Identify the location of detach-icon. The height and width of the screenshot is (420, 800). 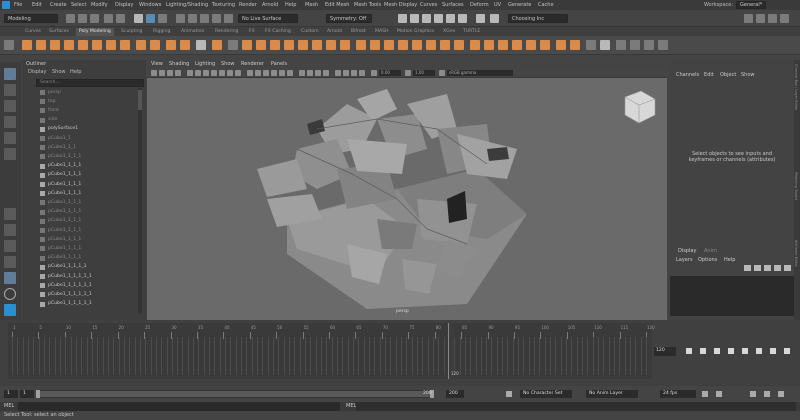
(503, 45).